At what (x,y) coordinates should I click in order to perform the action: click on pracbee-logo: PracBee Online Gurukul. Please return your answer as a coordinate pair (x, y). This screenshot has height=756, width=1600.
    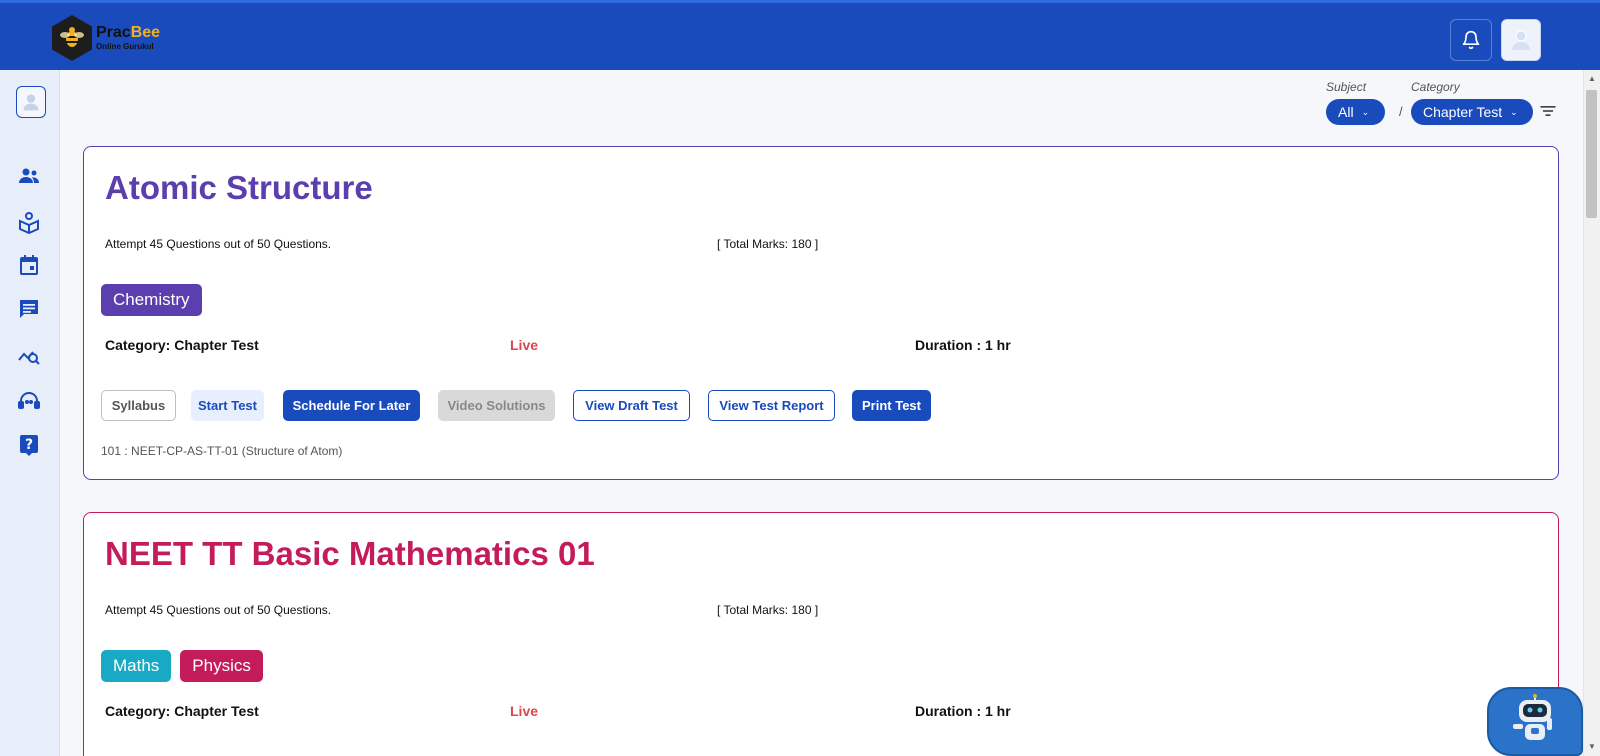
    Looking at the image, I should click on (106, 38).